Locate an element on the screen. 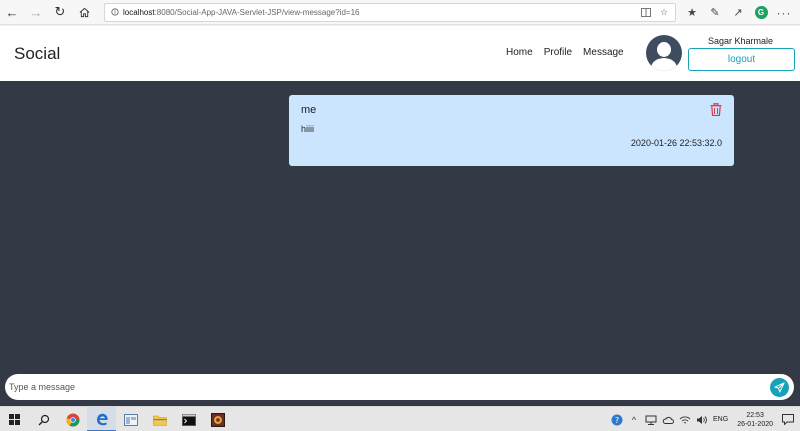 The height and width of the screenshot is (431, 800). forward-icon: → is located at coordinates (36, 12).